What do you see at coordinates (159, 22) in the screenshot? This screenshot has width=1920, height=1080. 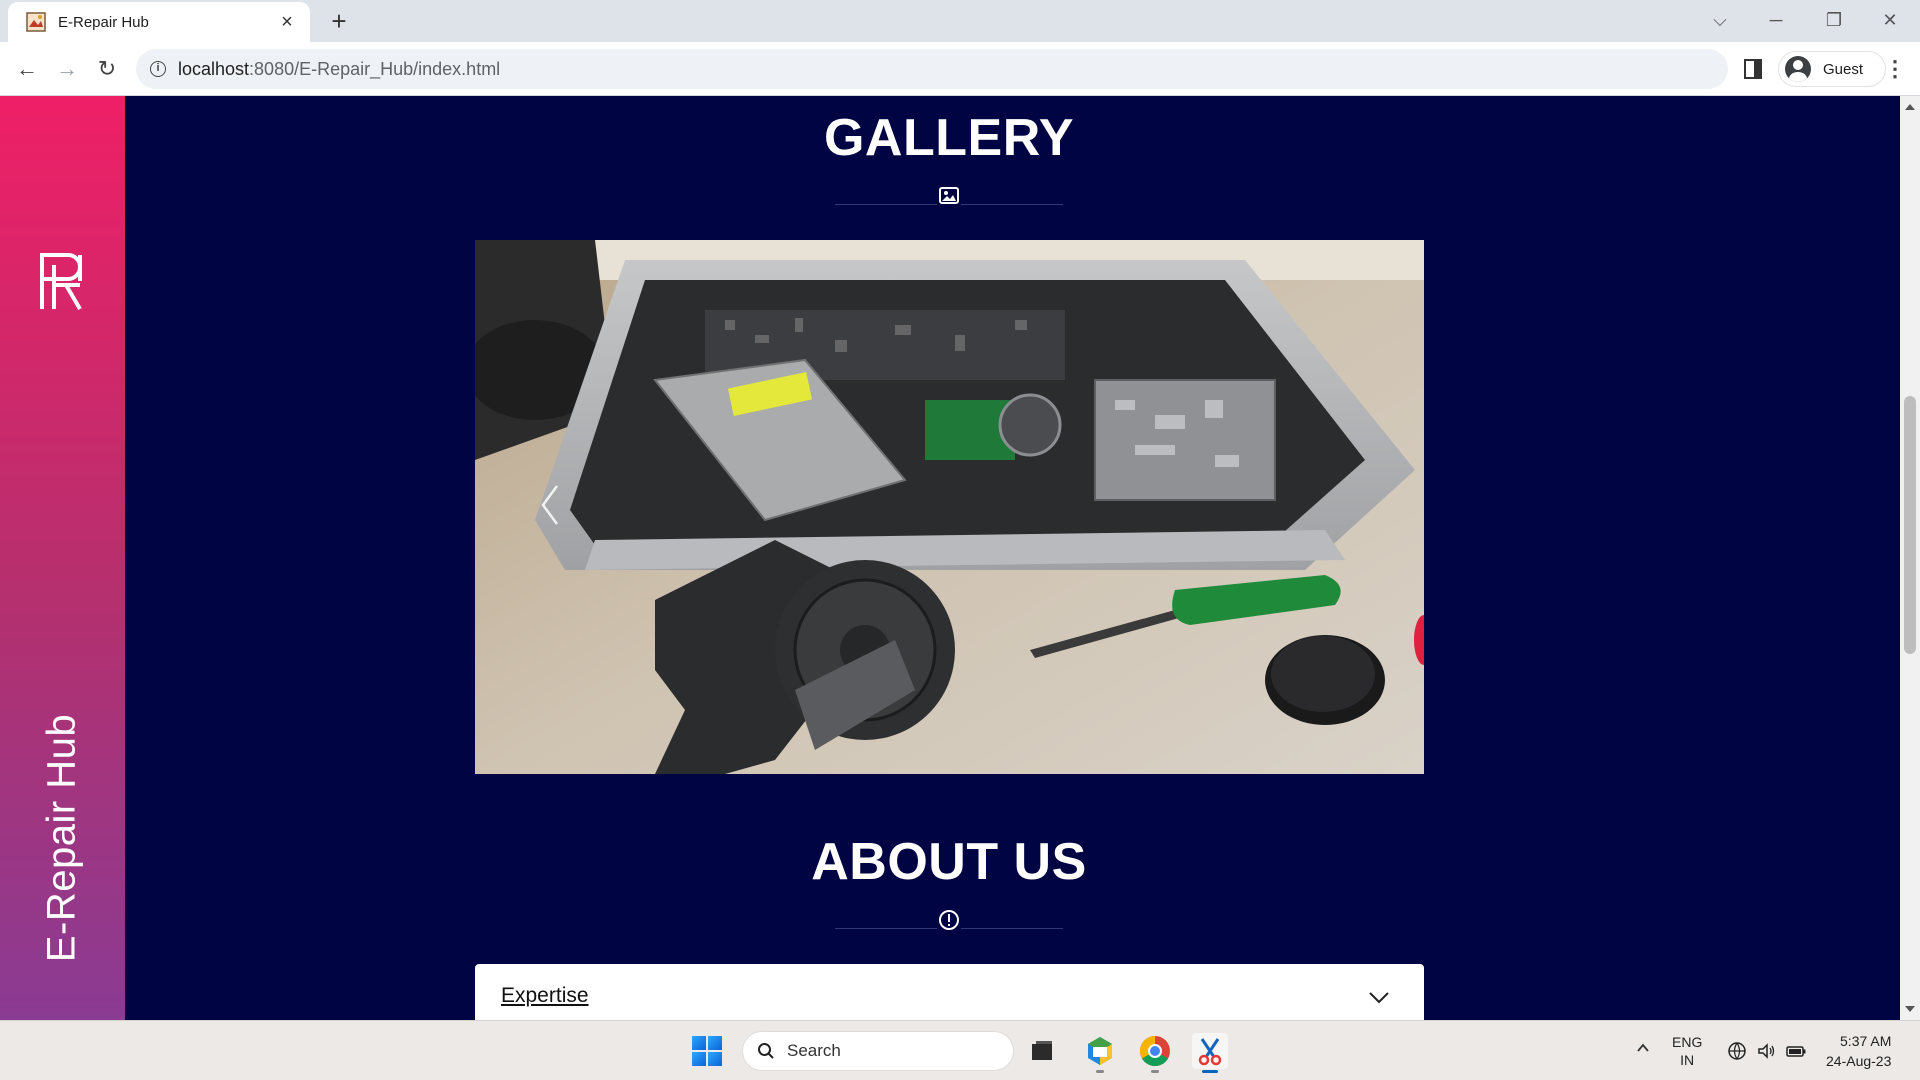 I see `browser-tab: E-Repair Hub ×` at bounding box center [159, 22].